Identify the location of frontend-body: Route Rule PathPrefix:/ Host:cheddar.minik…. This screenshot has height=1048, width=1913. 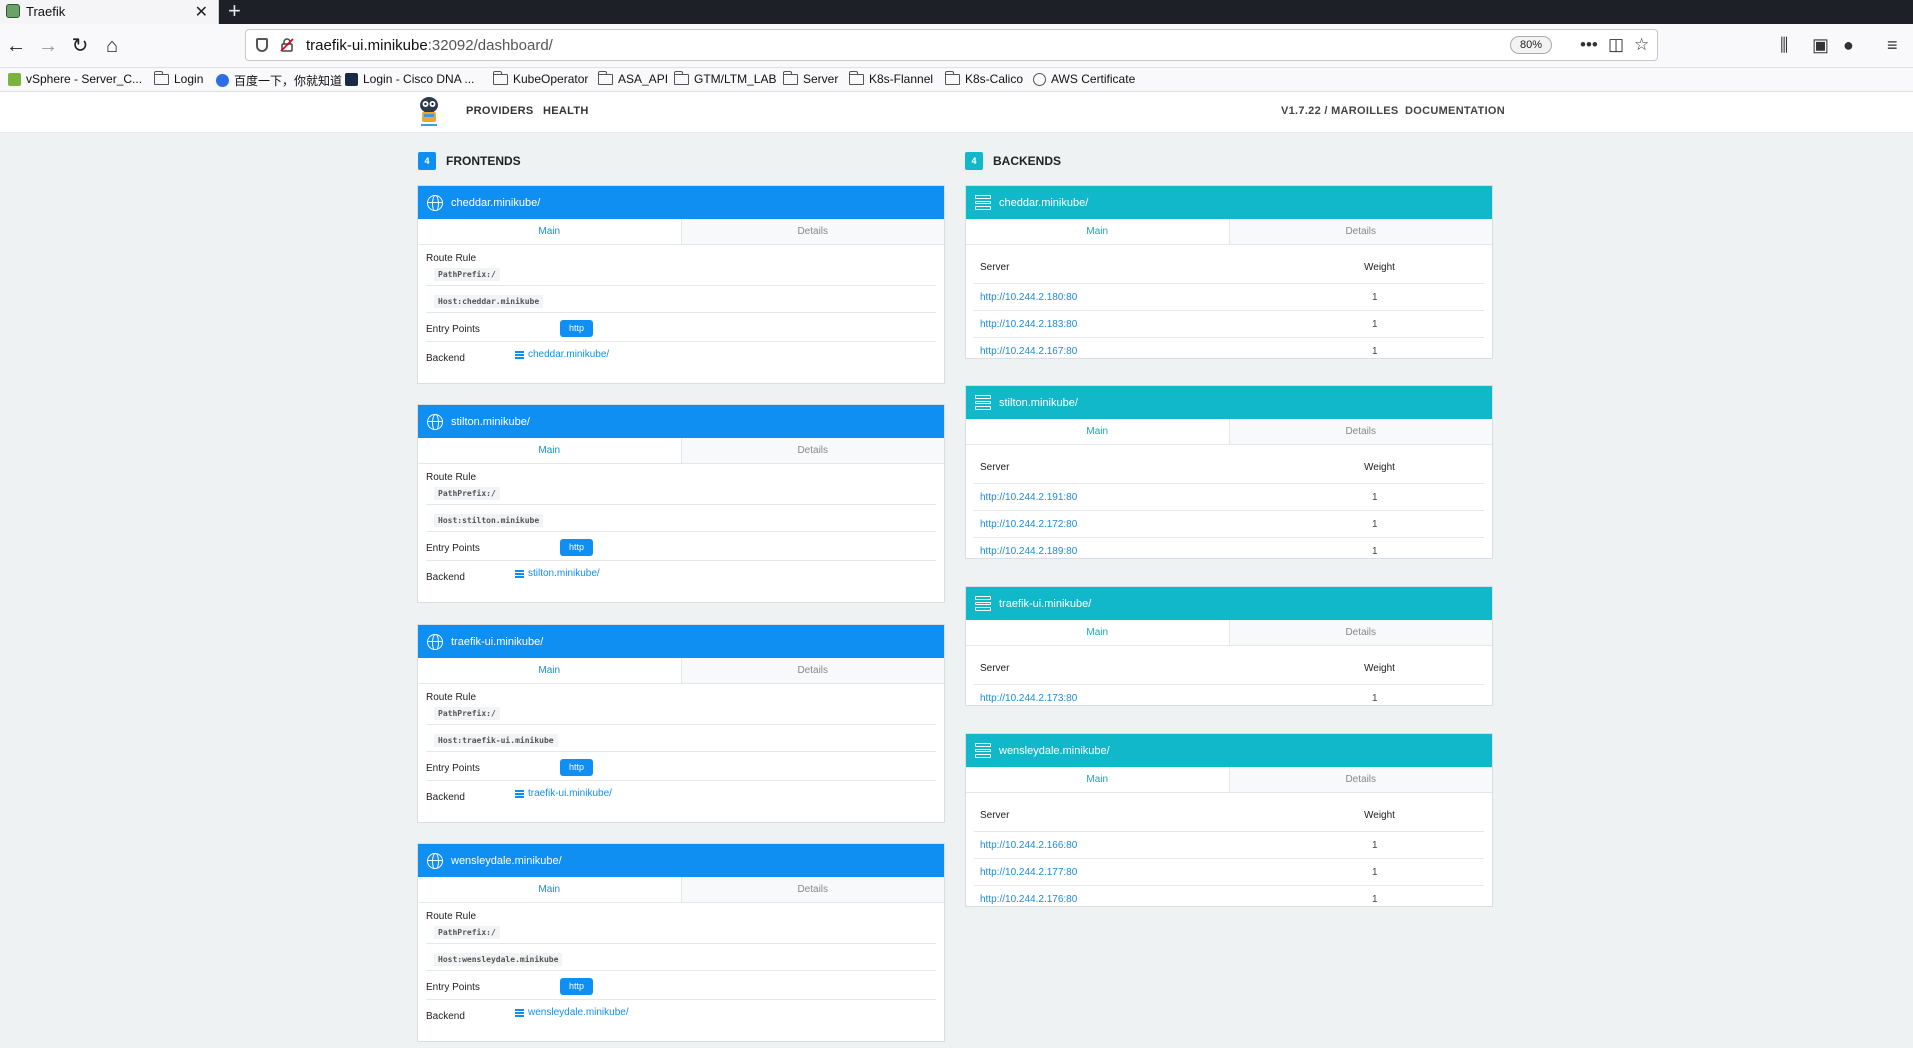
(681, 314).